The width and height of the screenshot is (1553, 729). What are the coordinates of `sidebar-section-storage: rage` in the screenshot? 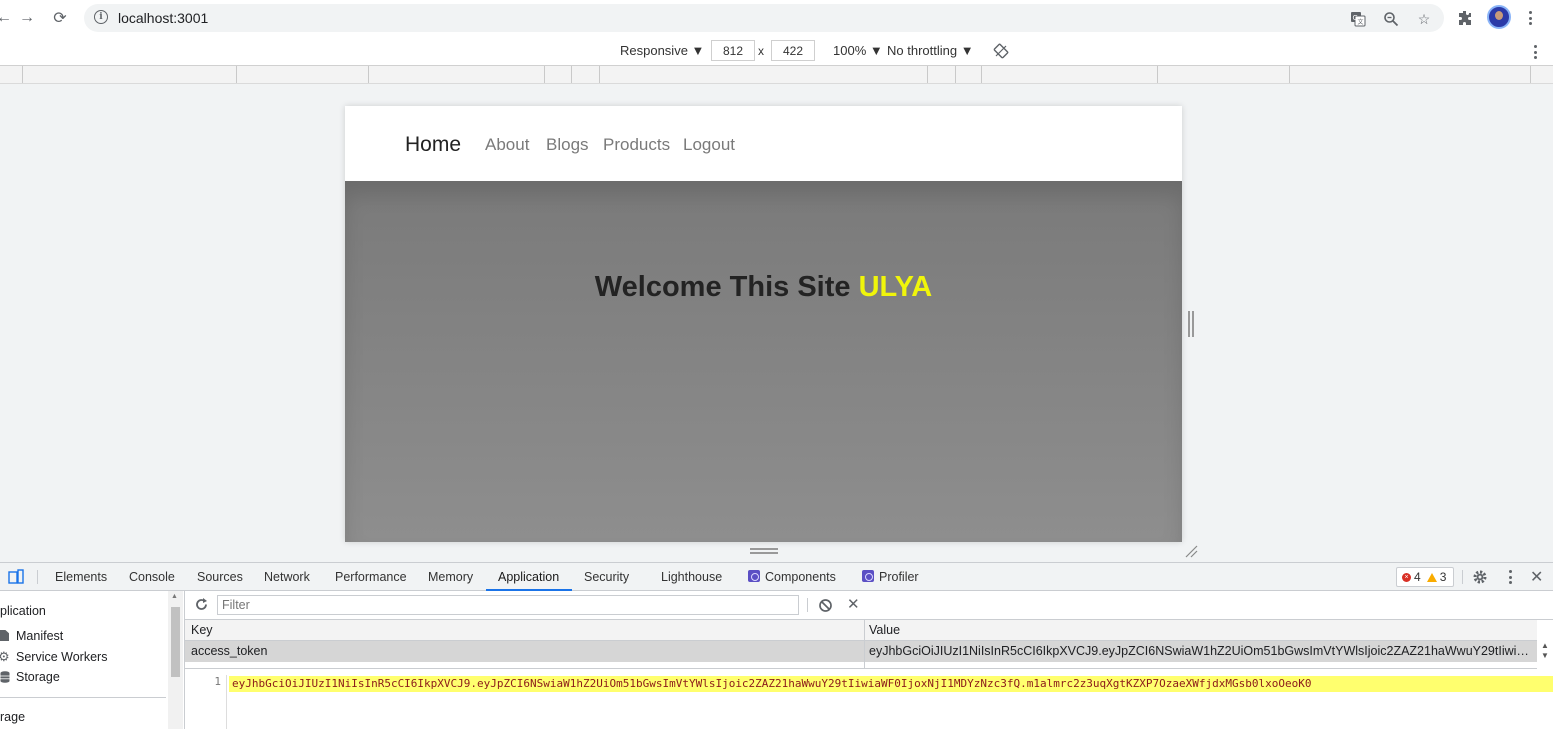 It's located at (12, 717).